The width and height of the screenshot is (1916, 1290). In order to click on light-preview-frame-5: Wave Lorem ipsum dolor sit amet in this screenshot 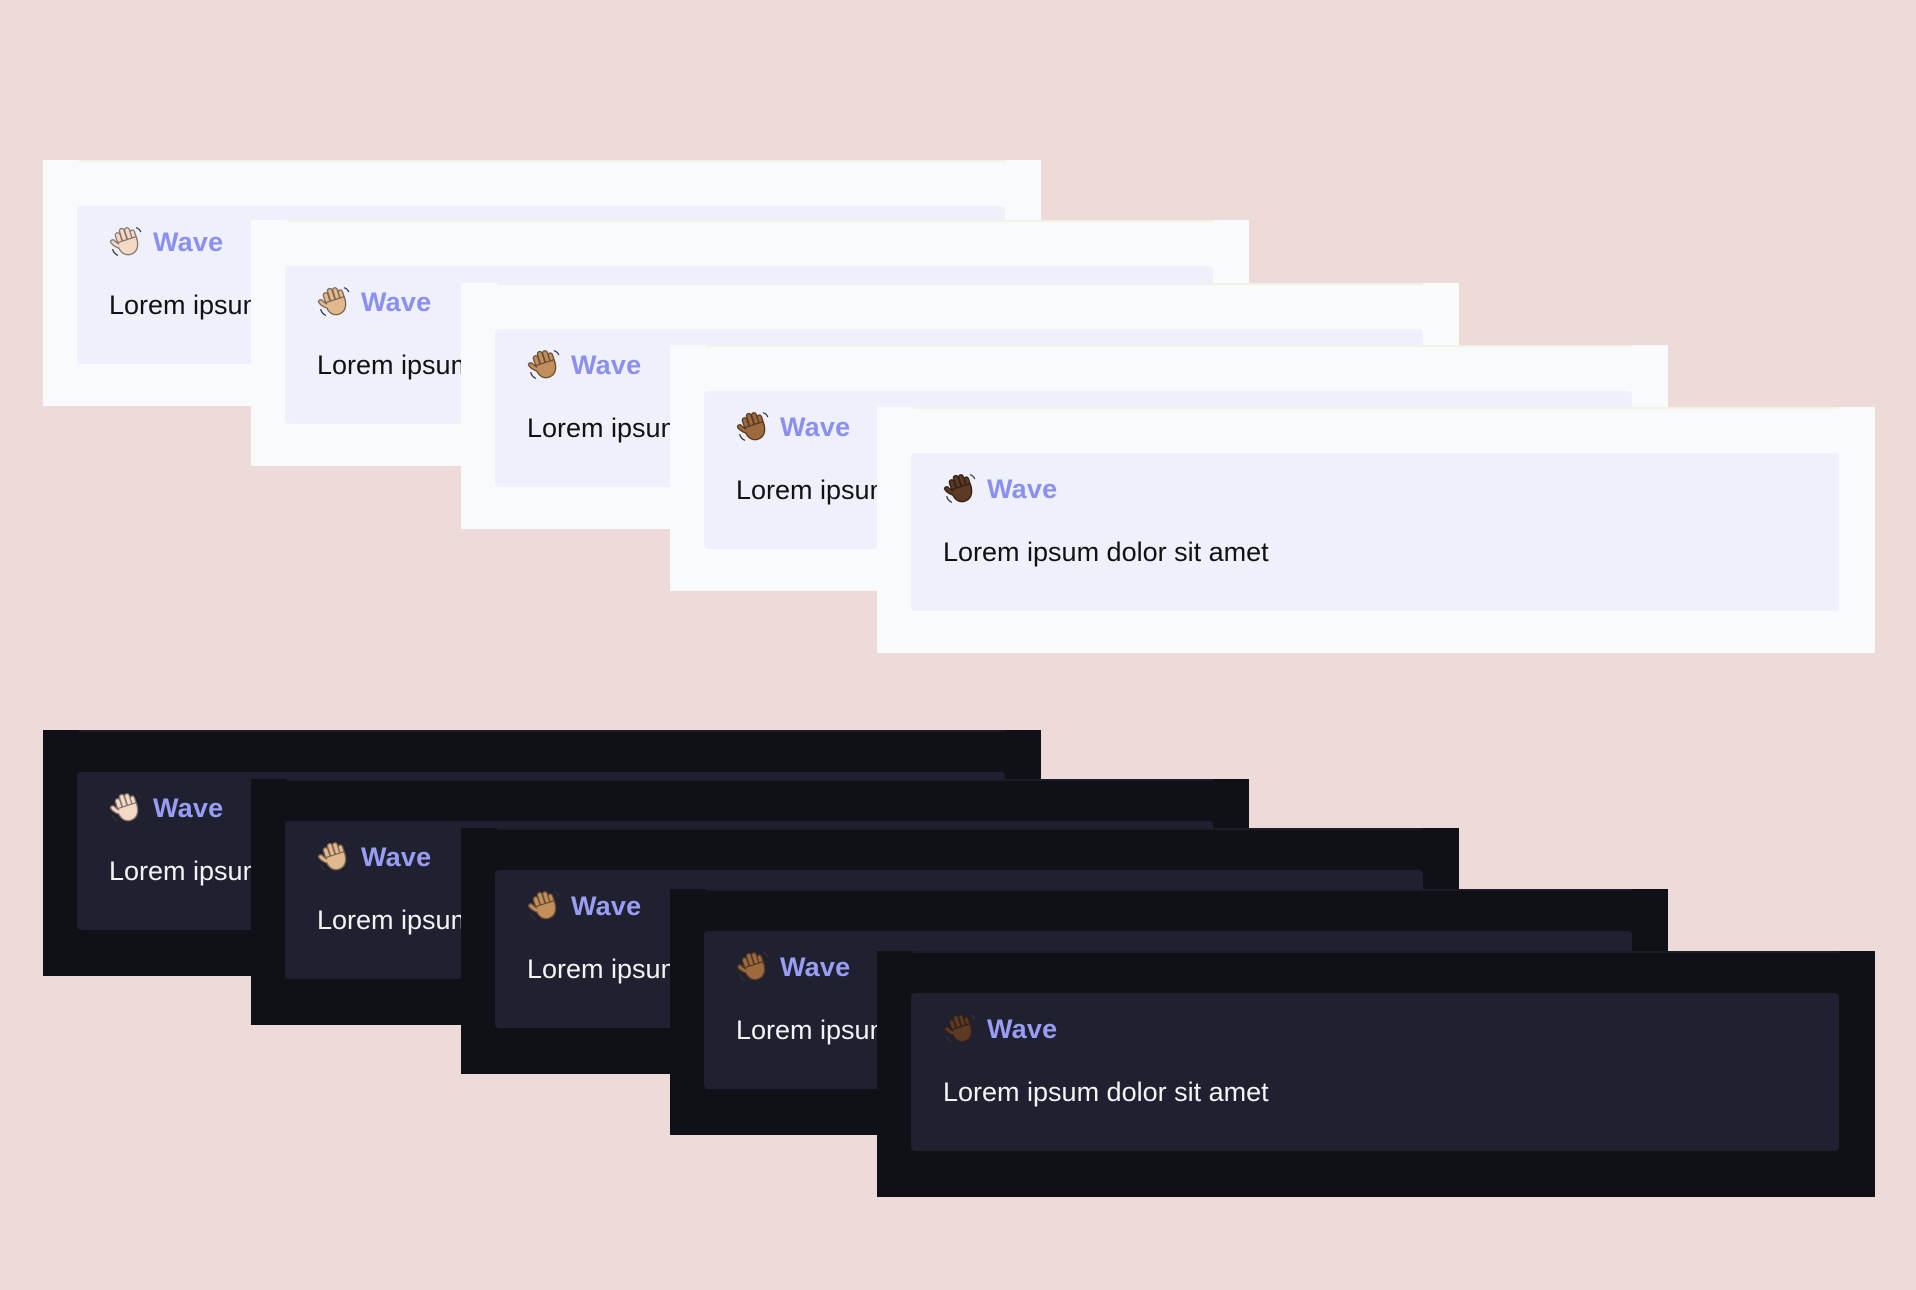, I will do `click(1376, 530)`.